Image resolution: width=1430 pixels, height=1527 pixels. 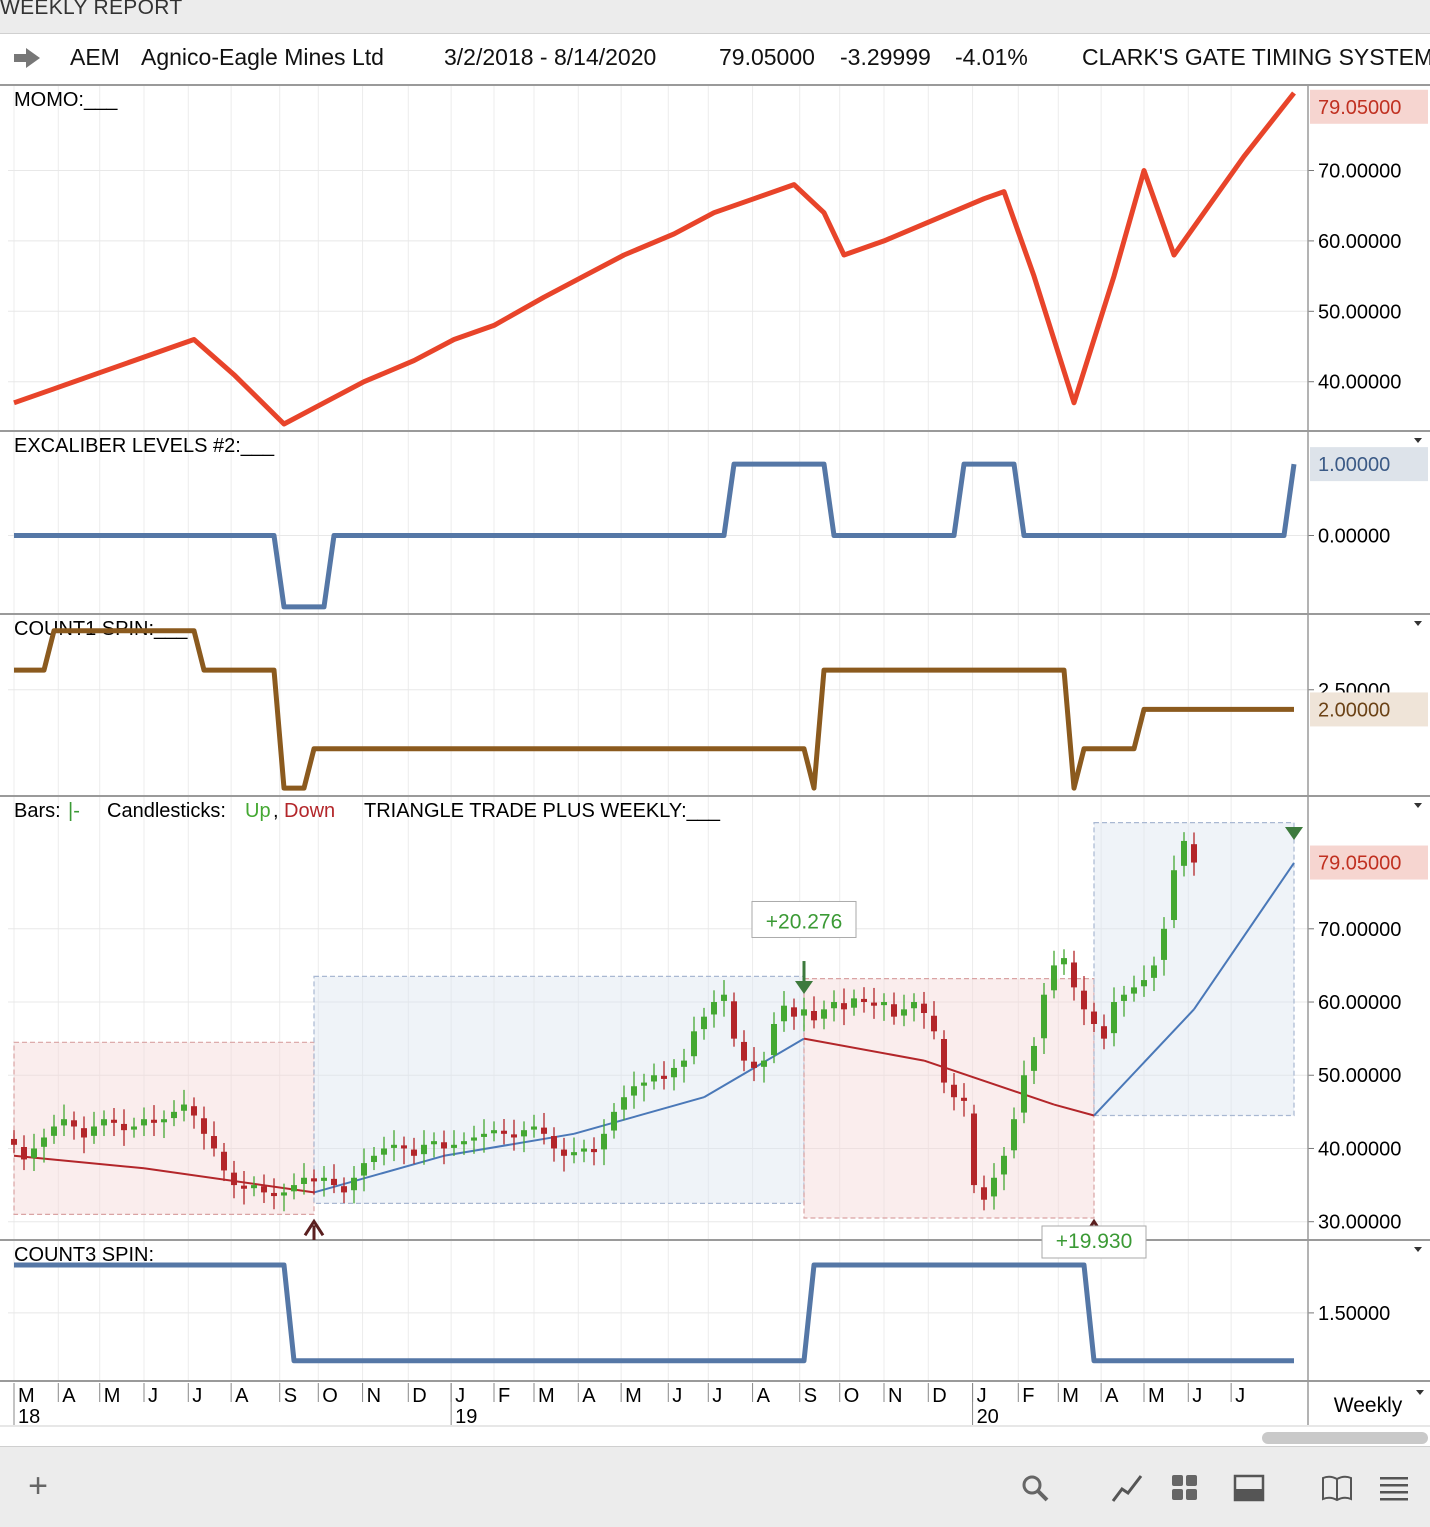 I want to click on momo-last-label: 79.05000, so click(x=1359, y=108).